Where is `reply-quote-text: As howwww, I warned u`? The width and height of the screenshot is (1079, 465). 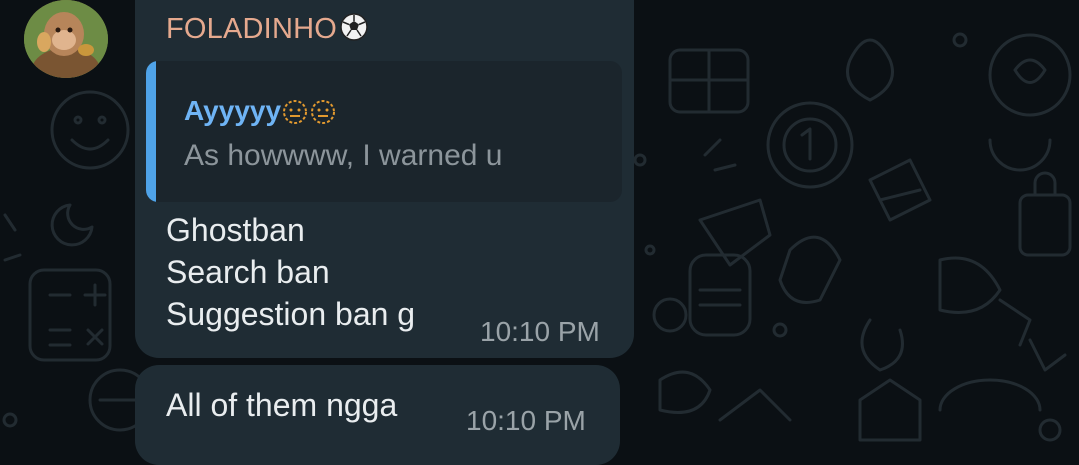
reply-quote-text: As howwww, I warned u is located at coordinates (343, 155).